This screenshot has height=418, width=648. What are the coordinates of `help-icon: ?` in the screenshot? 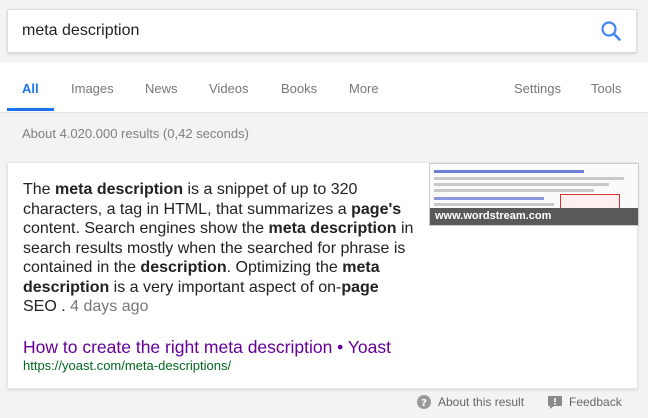 It's located at (424, 402).